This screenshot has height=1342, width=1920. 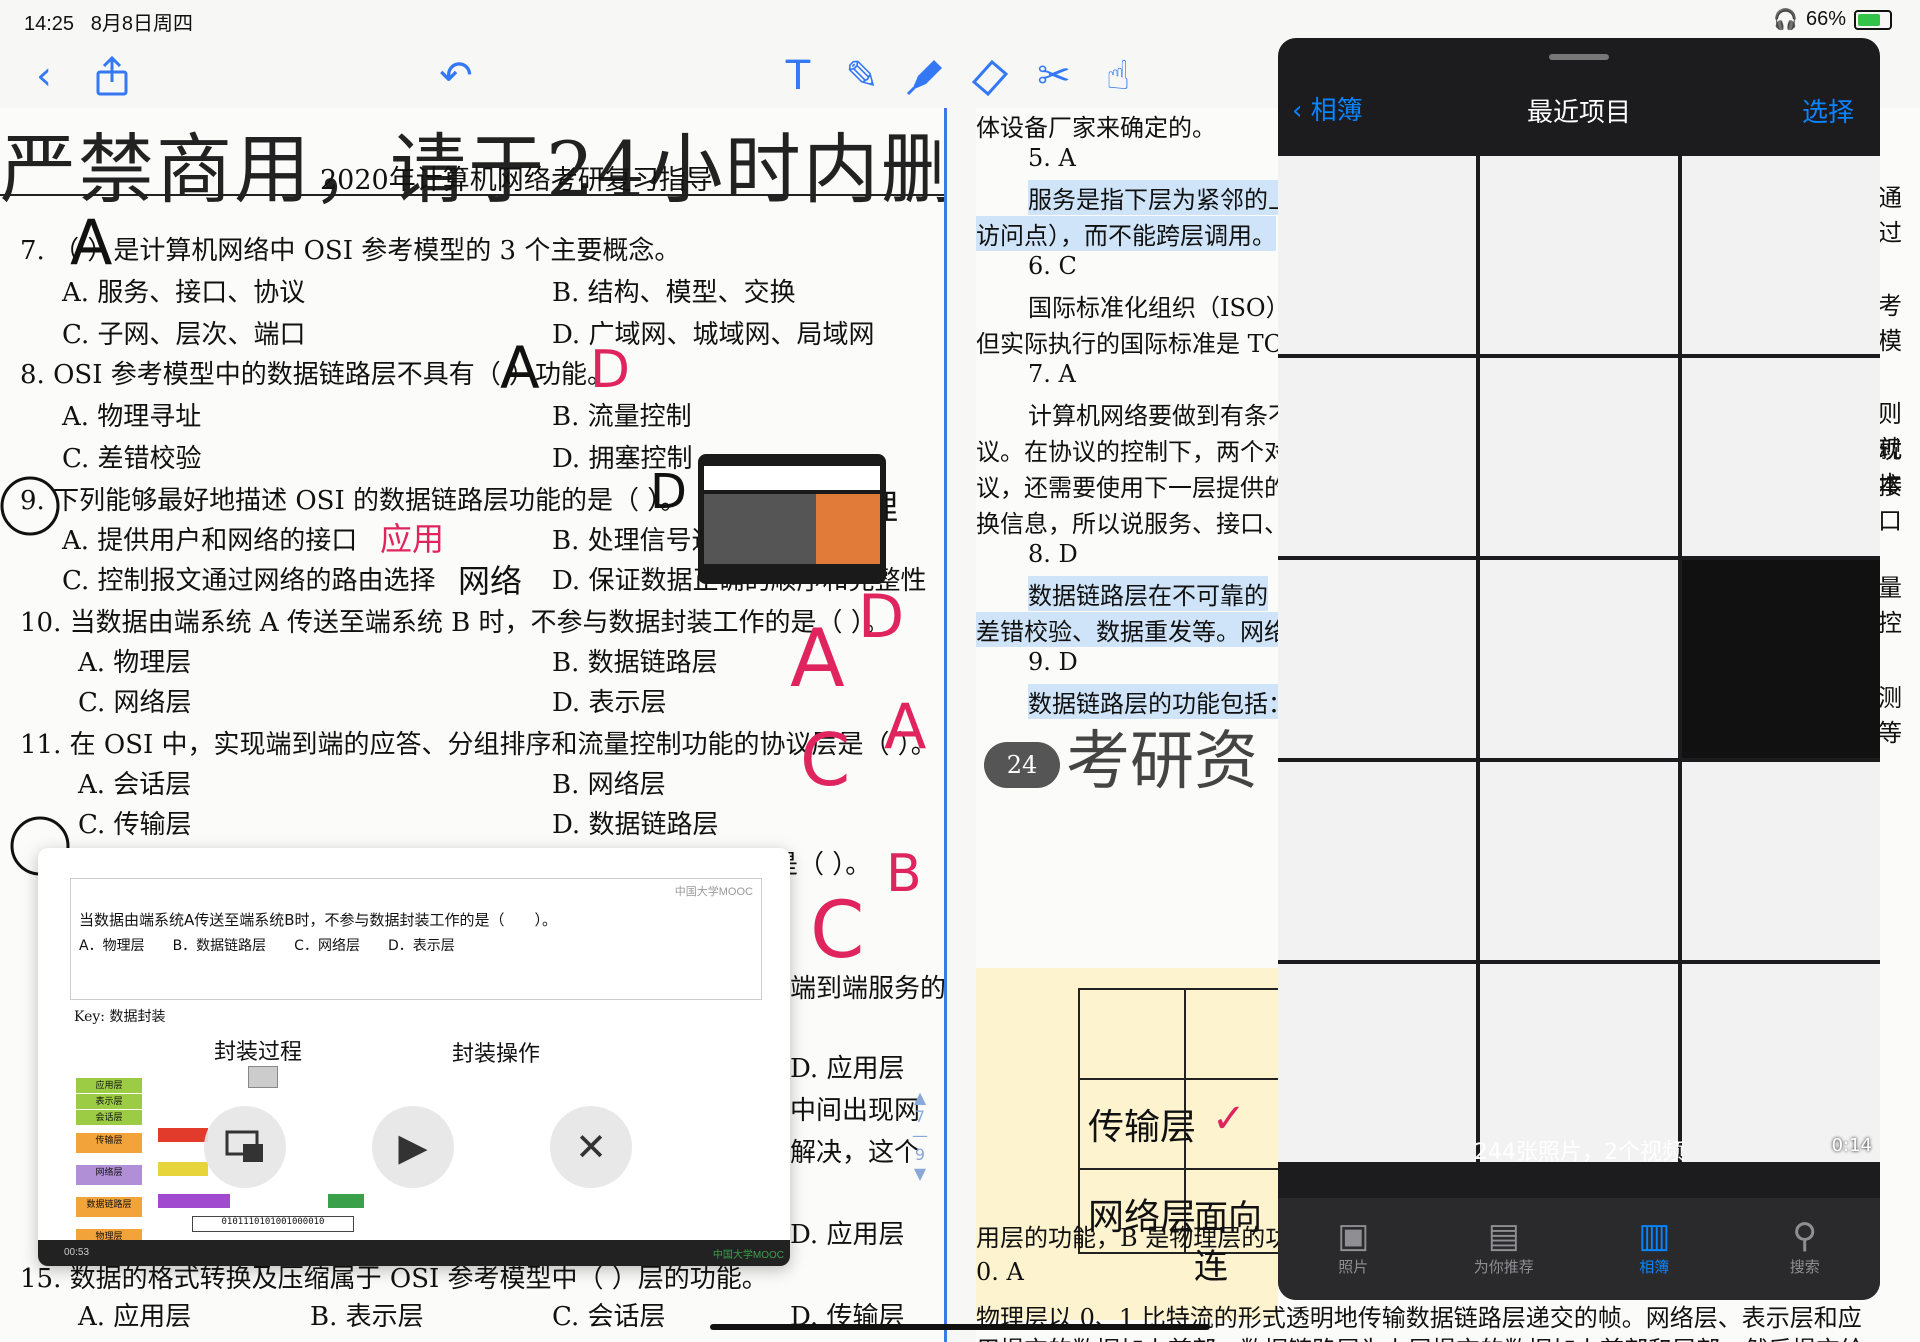 I want to click on q7-option-c: C. 子网、层次、端口, so click(x=184, y=335).